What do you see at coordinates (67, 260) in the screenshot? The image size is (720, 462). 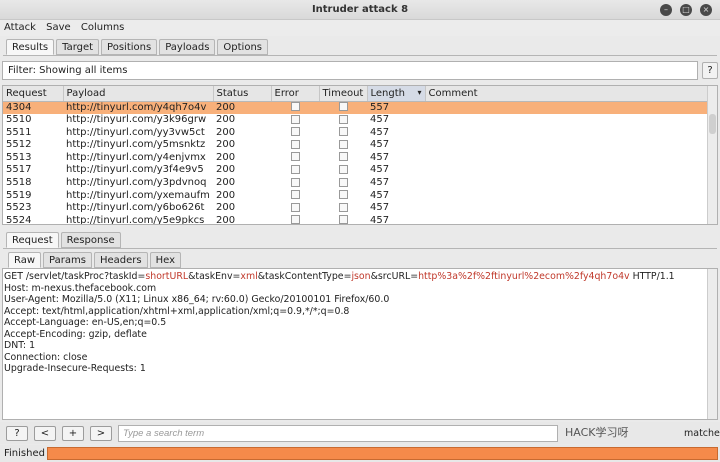 I see `tab-params: Params` at bounding box center [67, 260].